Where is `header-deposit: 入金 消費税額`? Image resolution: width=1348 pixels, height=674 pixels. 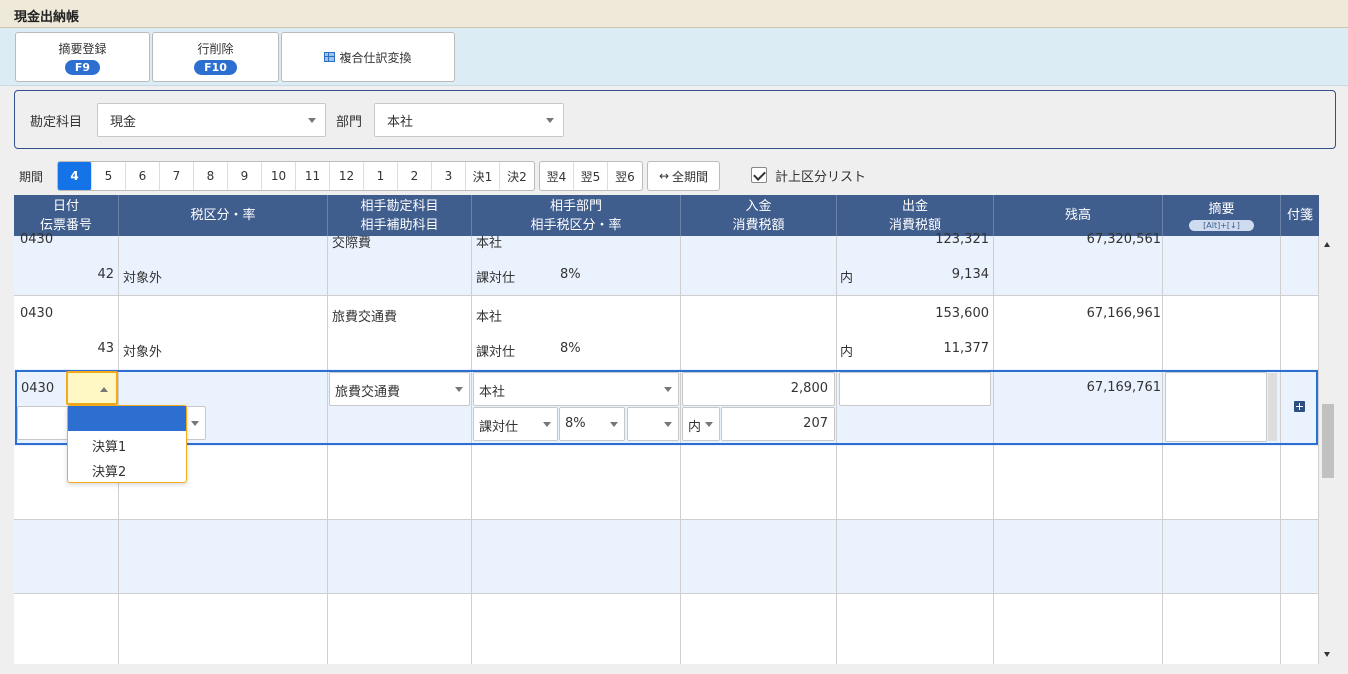 header-deposit: 入金 消費税額 is located at coordinates (759, 215).